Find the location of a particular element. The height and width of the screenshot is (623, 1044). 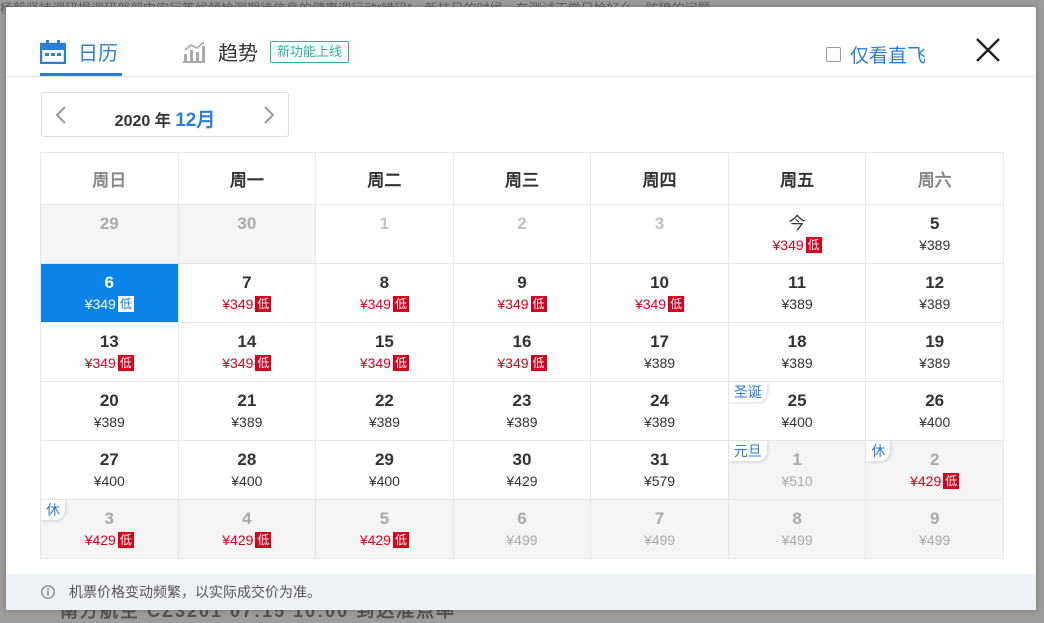

calendar-day-cell: 19 ¥389 is located at coordinates (934, 352).